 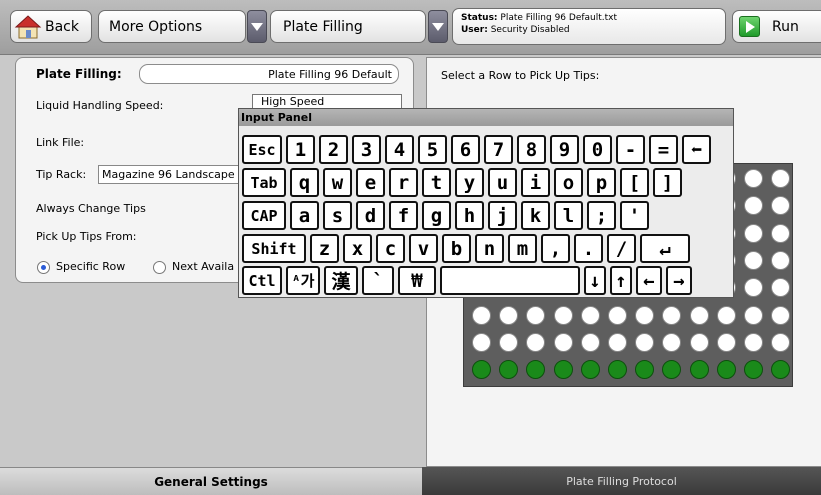 I want to click on key-7: 7, so click(x=498, y=149).